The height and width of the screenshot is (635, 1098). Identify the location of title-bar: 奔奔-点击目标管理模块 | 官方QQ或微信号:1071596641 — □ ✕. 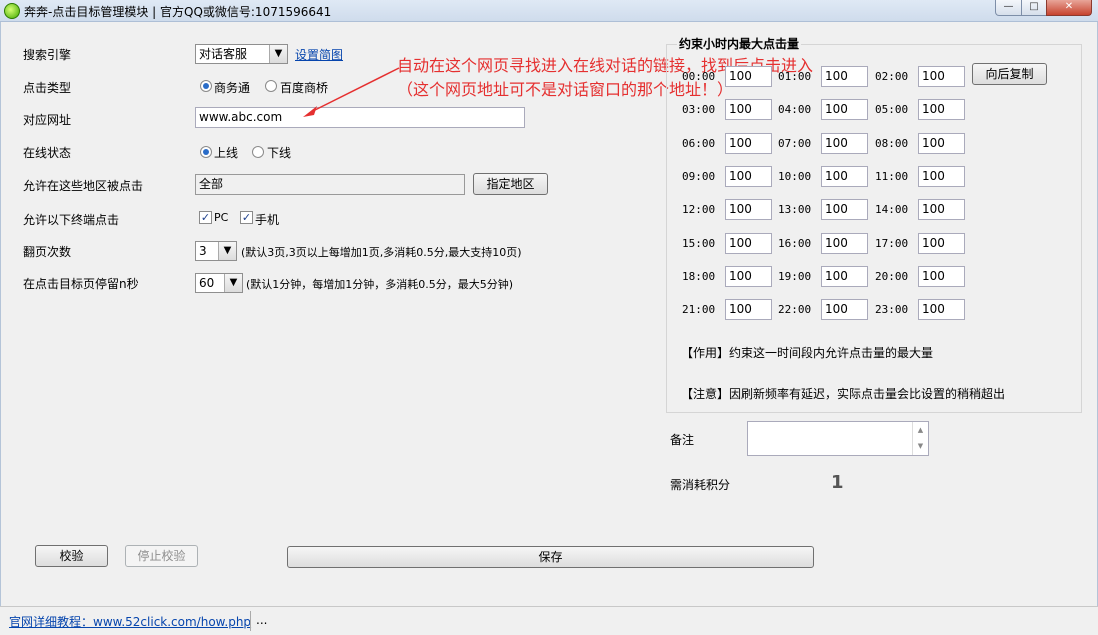
(549, 11).